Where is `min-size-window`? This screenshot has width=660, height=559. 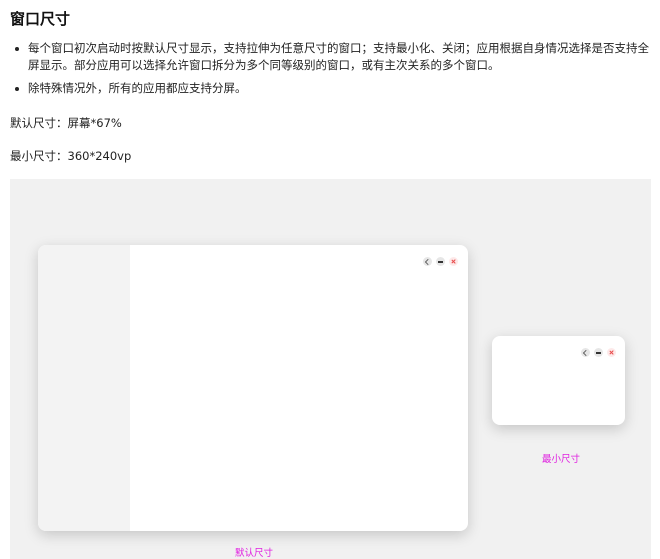
min-size-window is located at coordinates (558, 380).